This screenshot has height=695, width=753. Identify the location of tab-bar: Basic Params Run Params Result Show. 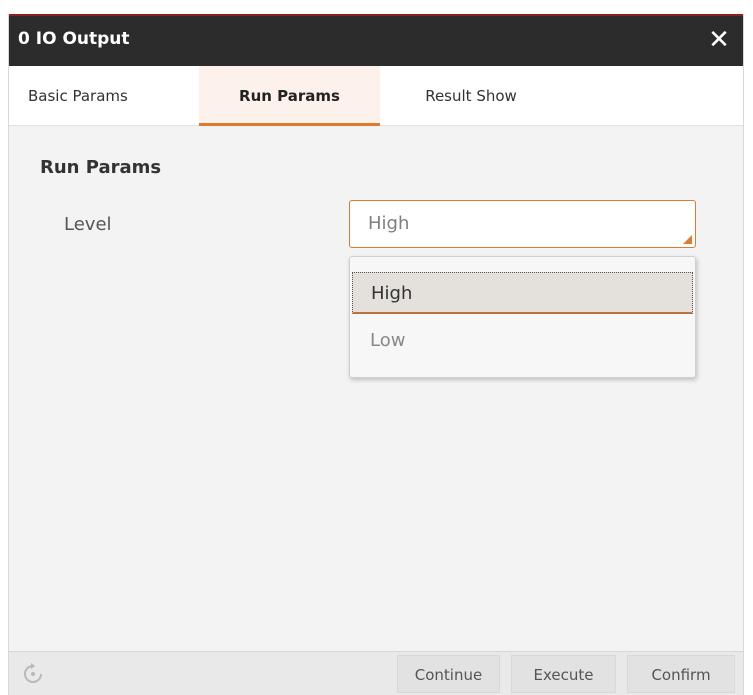
(376, 96).